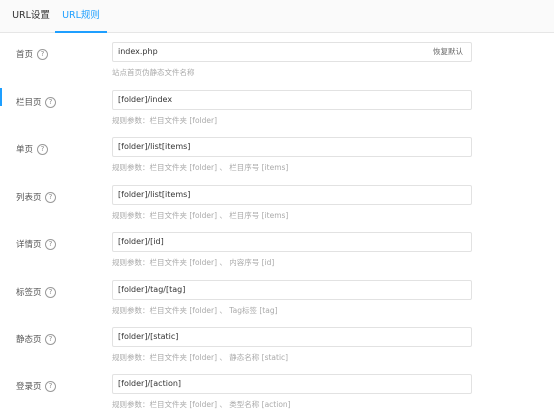 This screenshot has width=554, height=415. I want to click on field-hint: 规则参数：栏目文件夹 [folder], so click(165, 120).